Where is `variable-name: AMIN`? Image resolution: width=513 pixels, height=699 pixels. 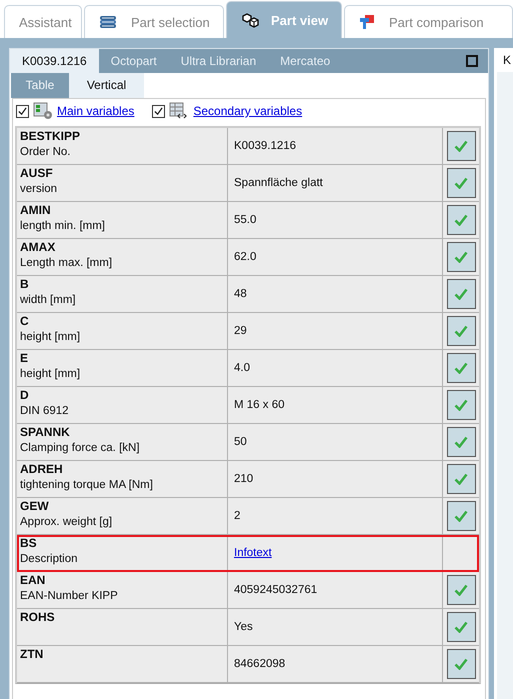 variable-name: AMIN is located at coordinates (36, 210).